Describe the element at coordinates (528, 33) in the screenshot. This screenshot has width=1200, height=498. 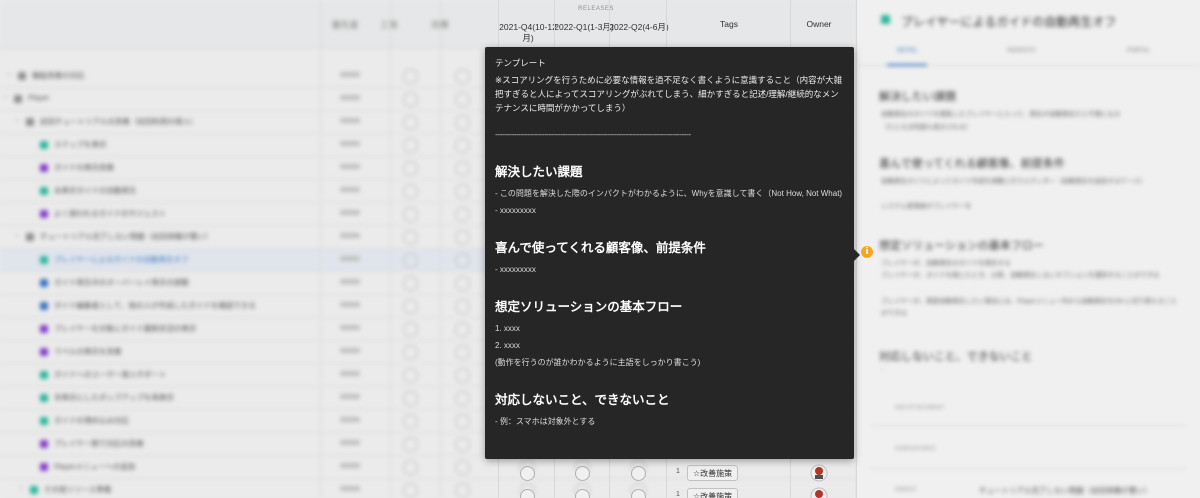
I see `release-column-header: 2021-Q4(10-12月)` at that location.